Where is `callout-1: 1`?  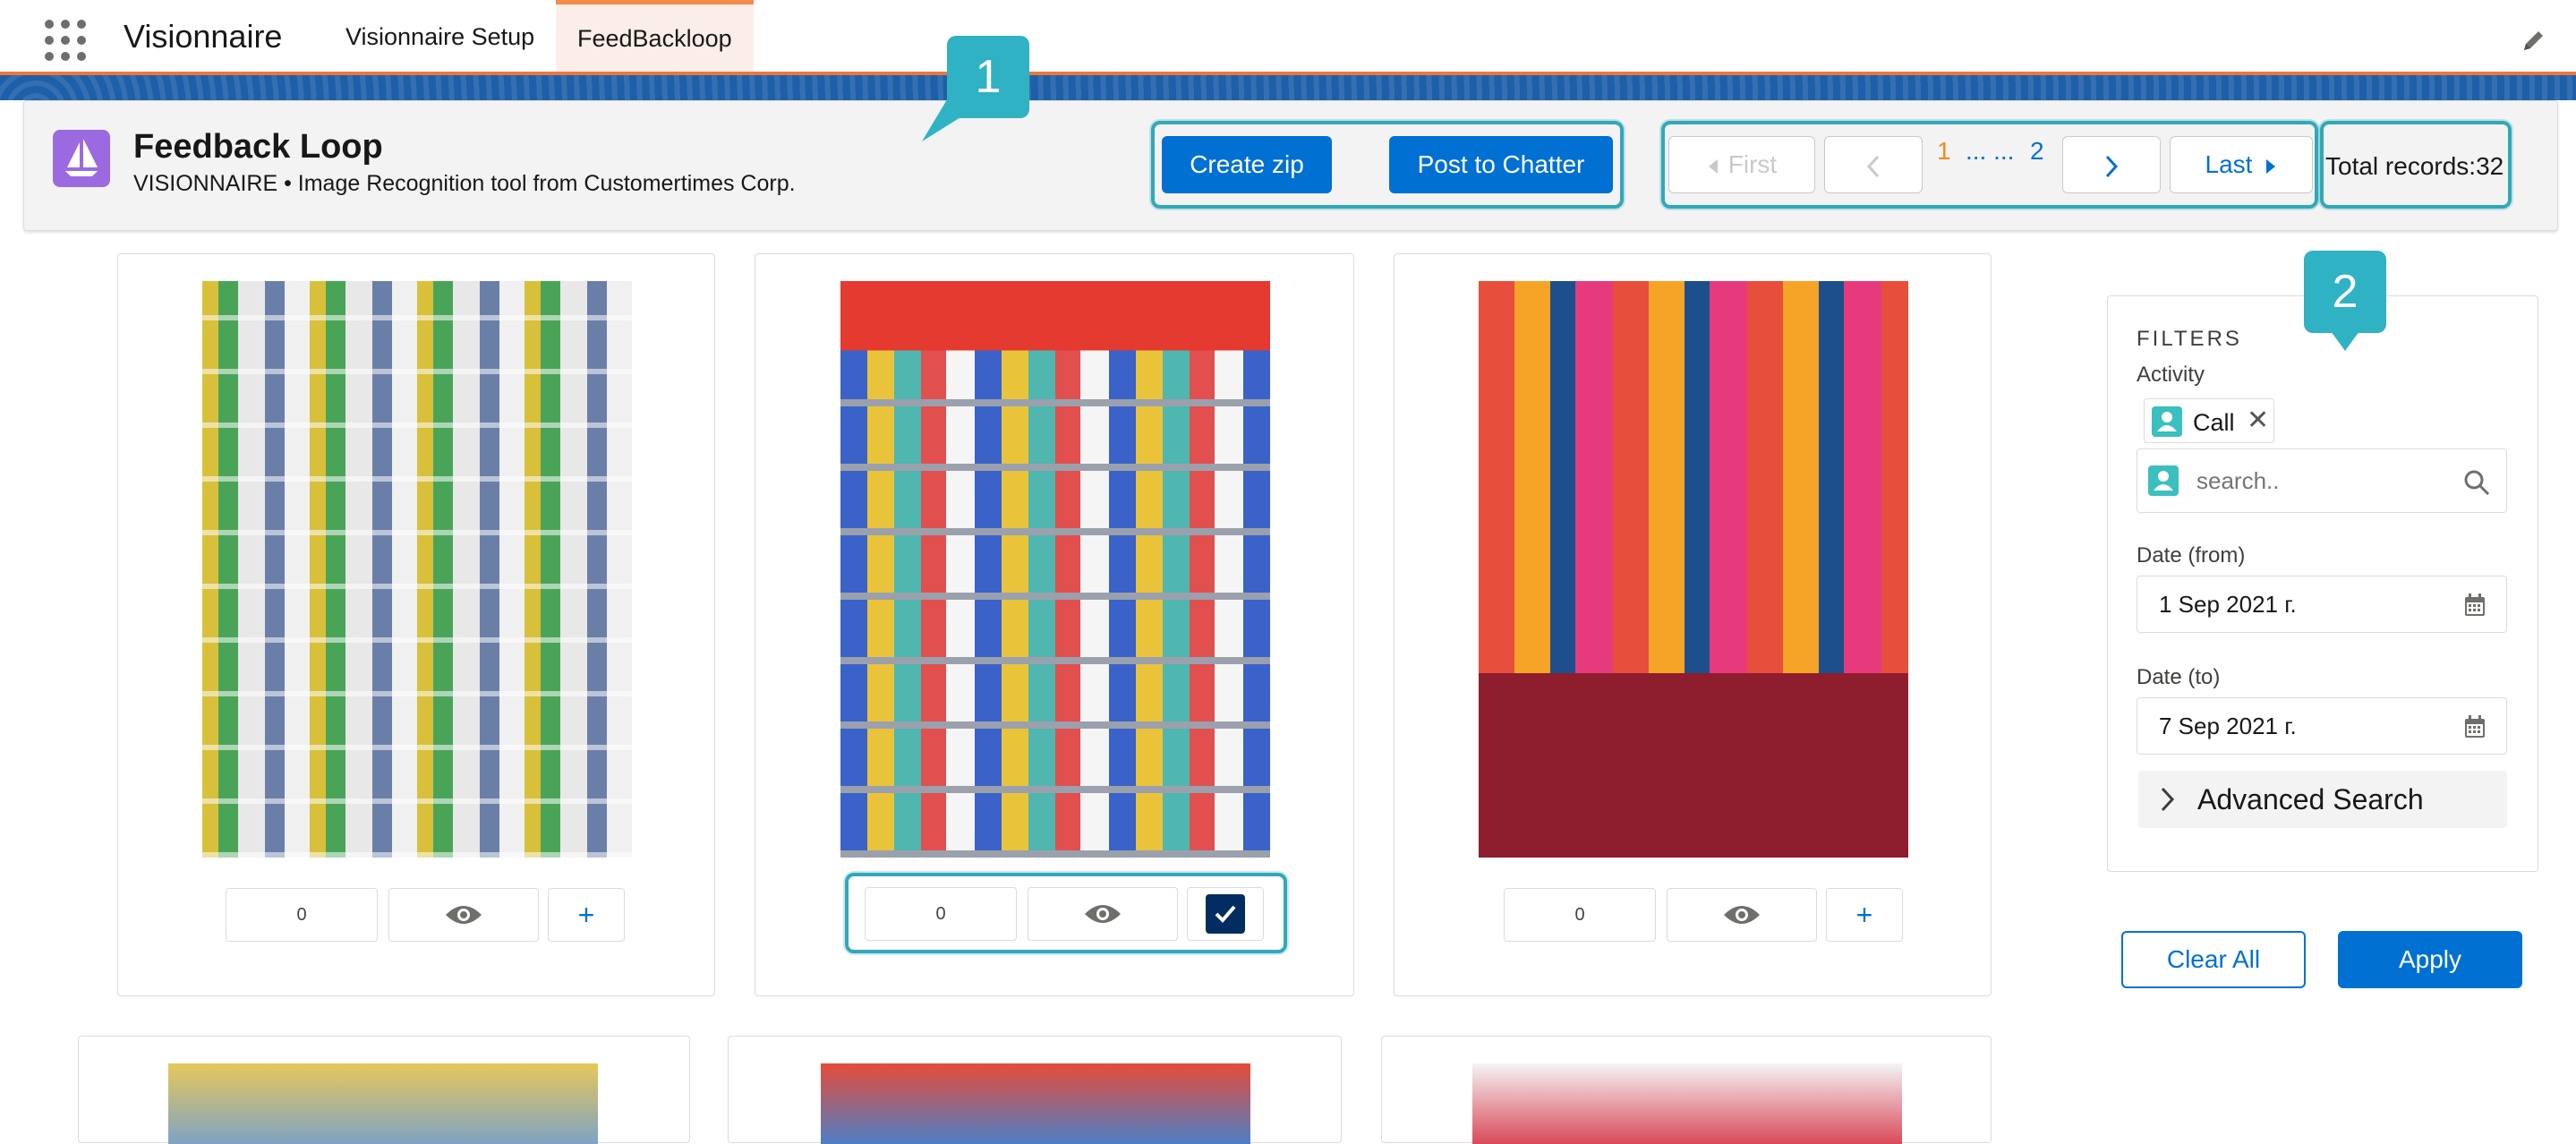
callout-1: 1 is located at coordinates (988, 77).